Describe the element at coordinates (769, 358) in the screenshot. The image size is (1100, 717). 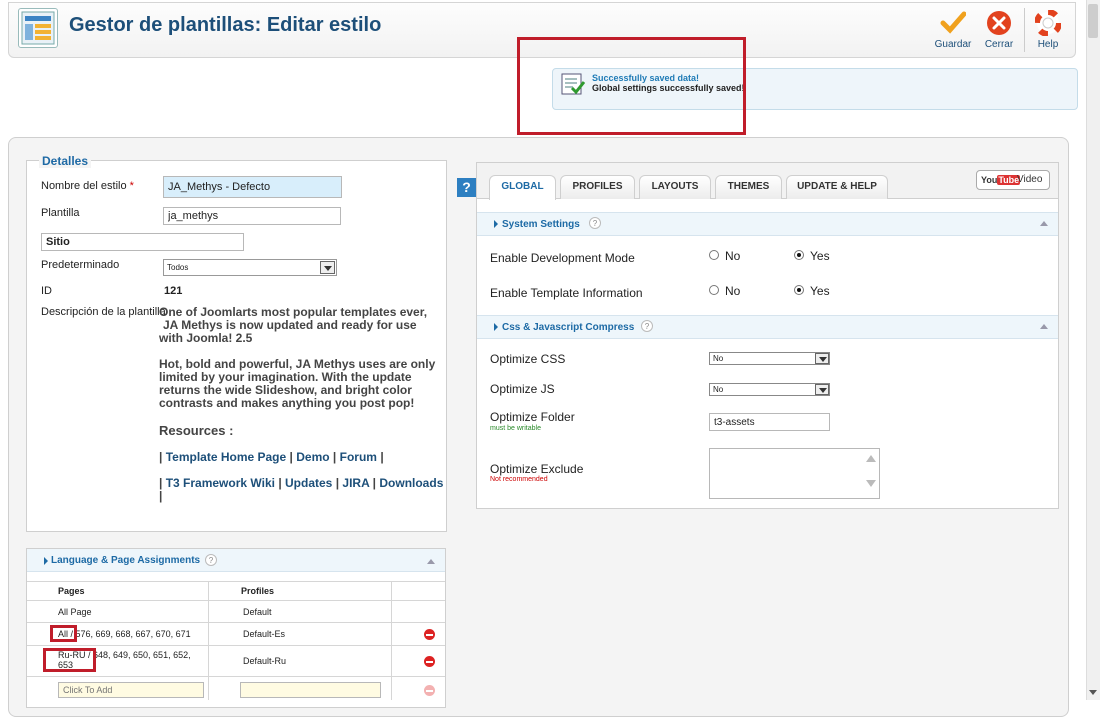
I see `optimize-css-select: No` at that location.